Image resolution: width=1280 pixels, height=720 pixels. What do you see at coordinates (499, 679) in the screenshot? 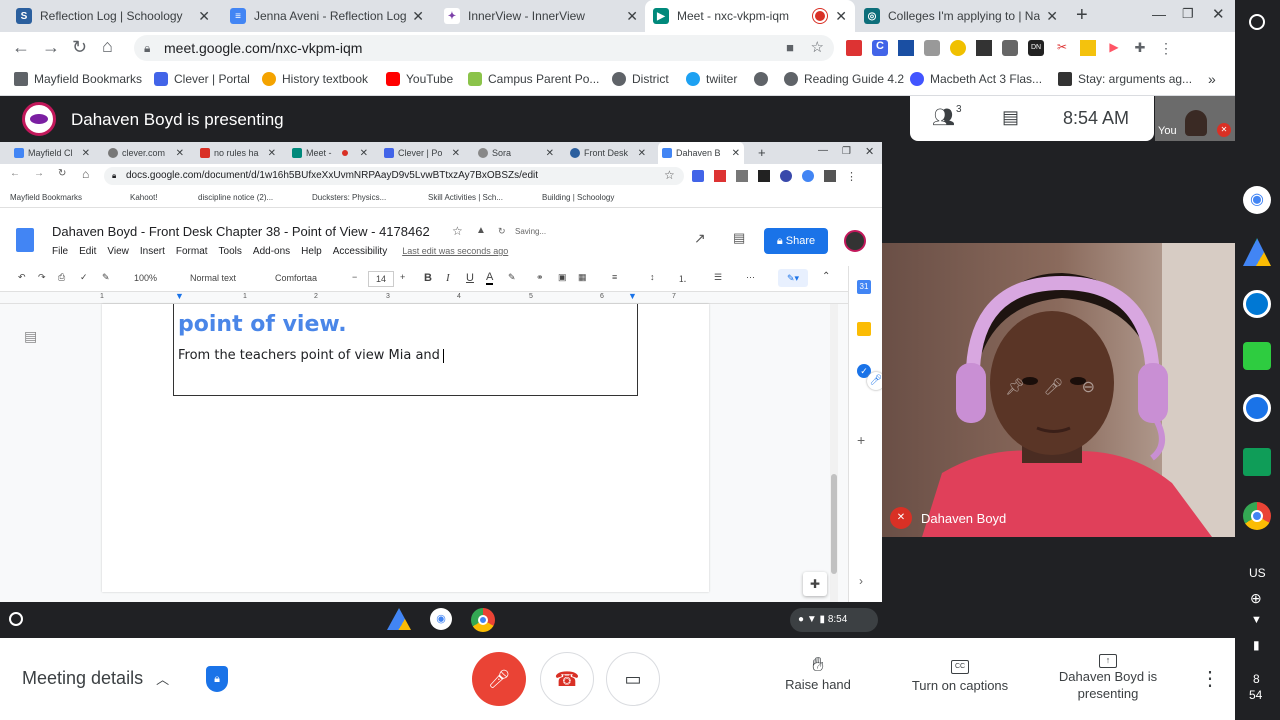
I see `microphone-toggle-button: 🎤︎` at bounding box center [499, 679].